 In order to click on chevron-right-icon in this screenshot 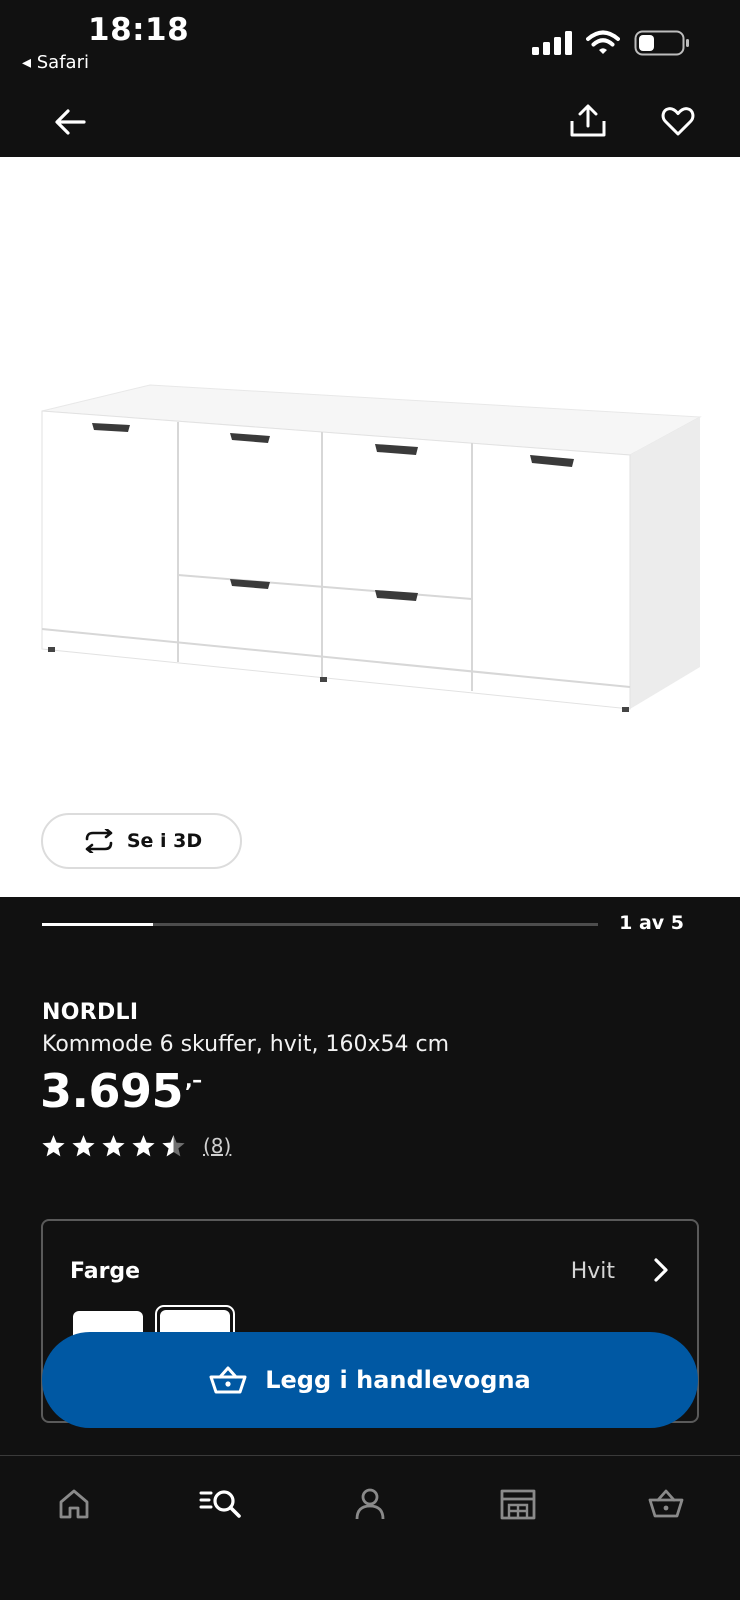, I will do `click(661, 1272)`.